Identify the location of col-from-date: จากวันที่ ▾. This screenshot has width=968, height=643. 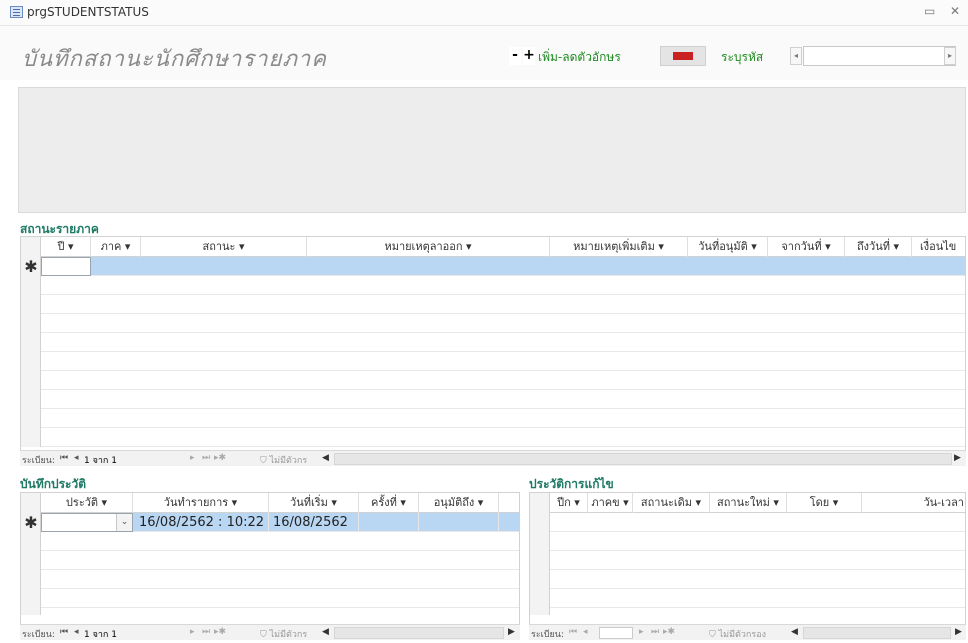
(806, 247).